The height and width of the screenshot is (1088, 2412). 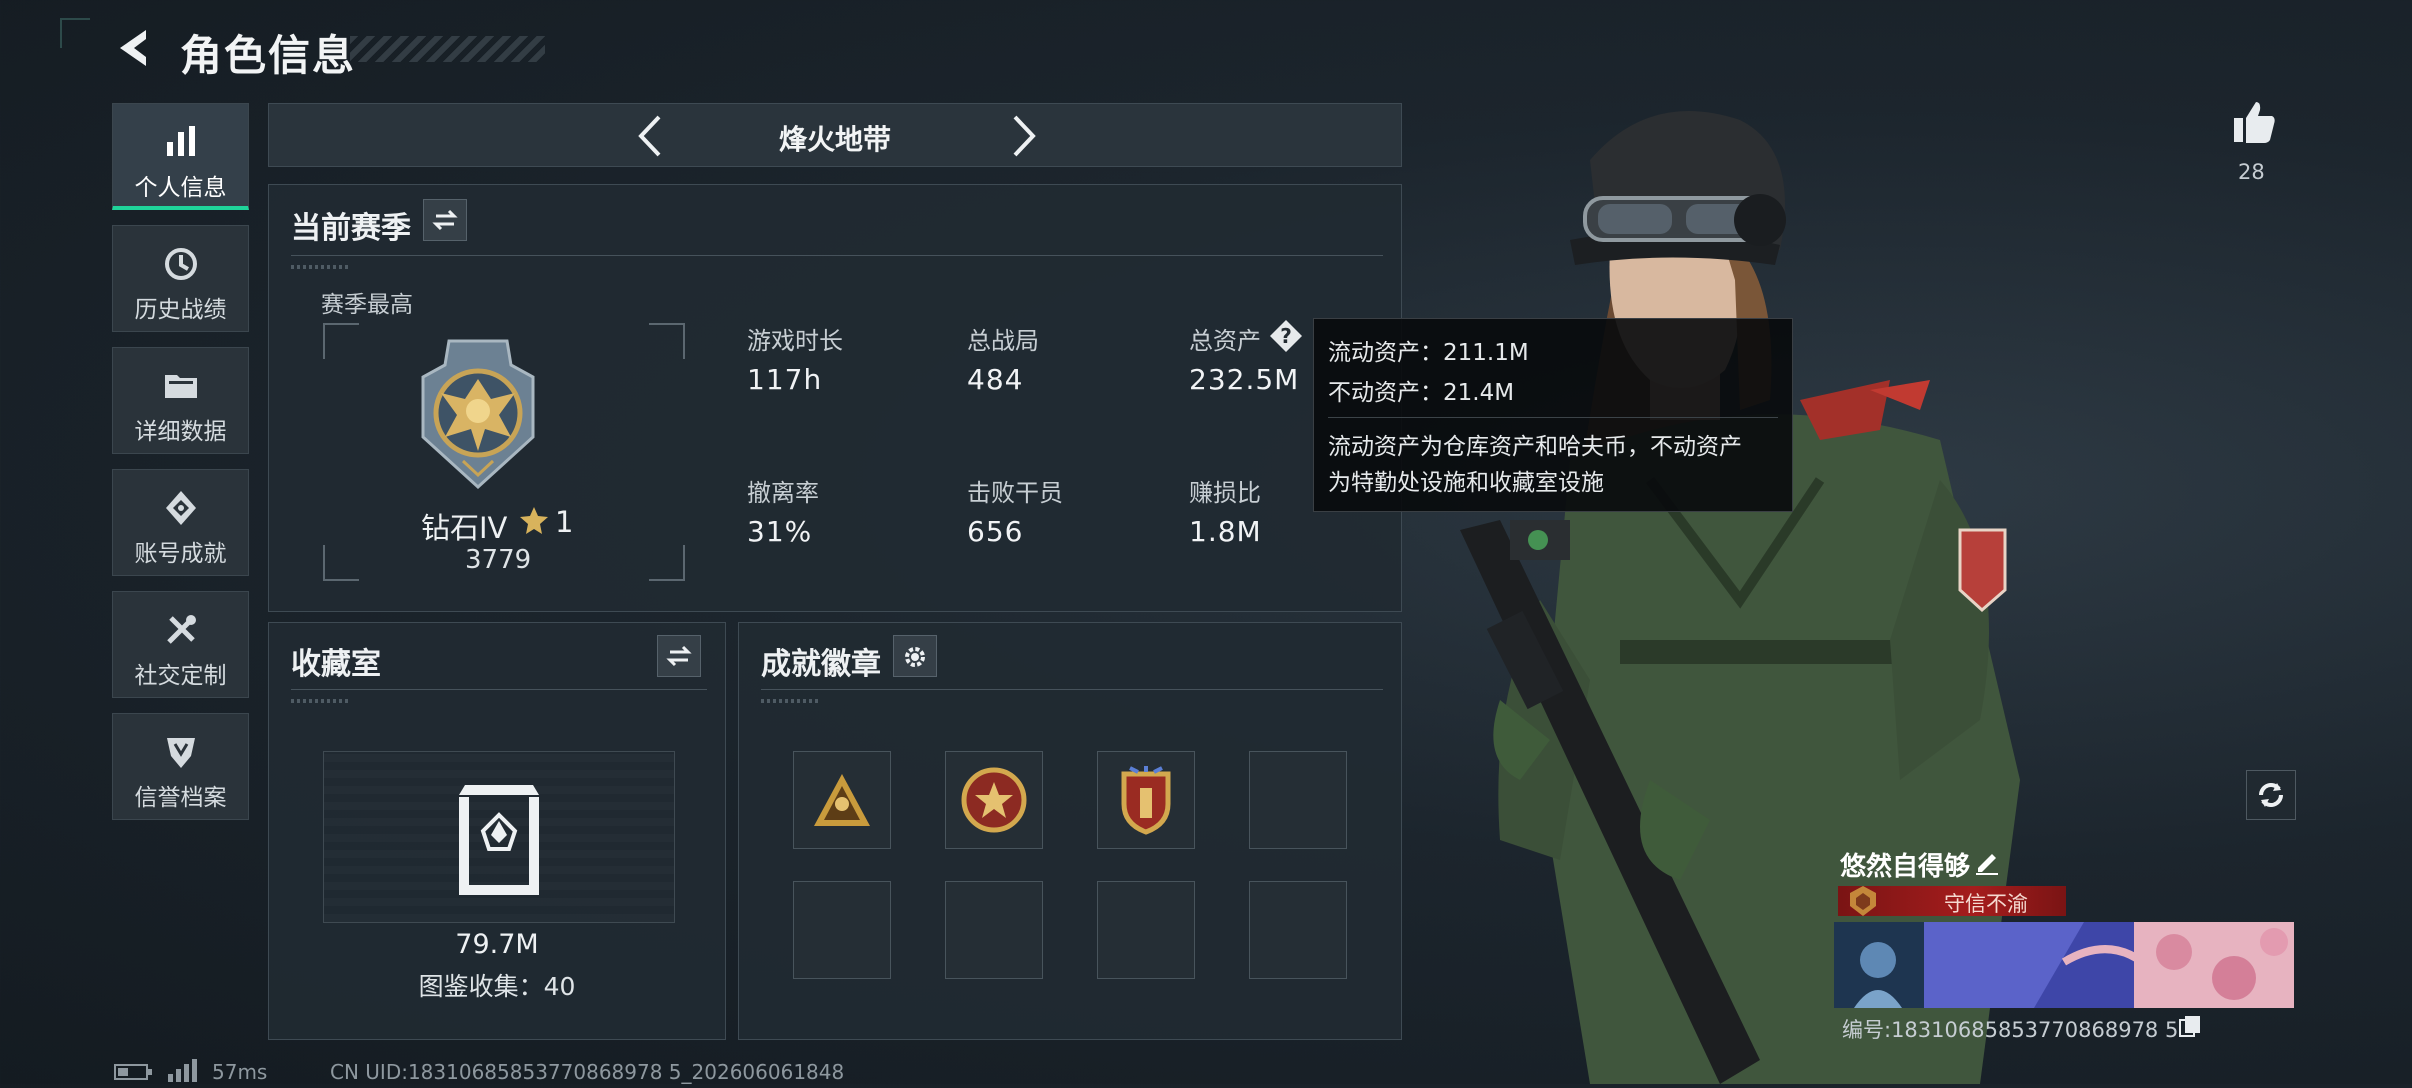 I want to click on badges-title: 成就徽章, so click(x=821, y=664).